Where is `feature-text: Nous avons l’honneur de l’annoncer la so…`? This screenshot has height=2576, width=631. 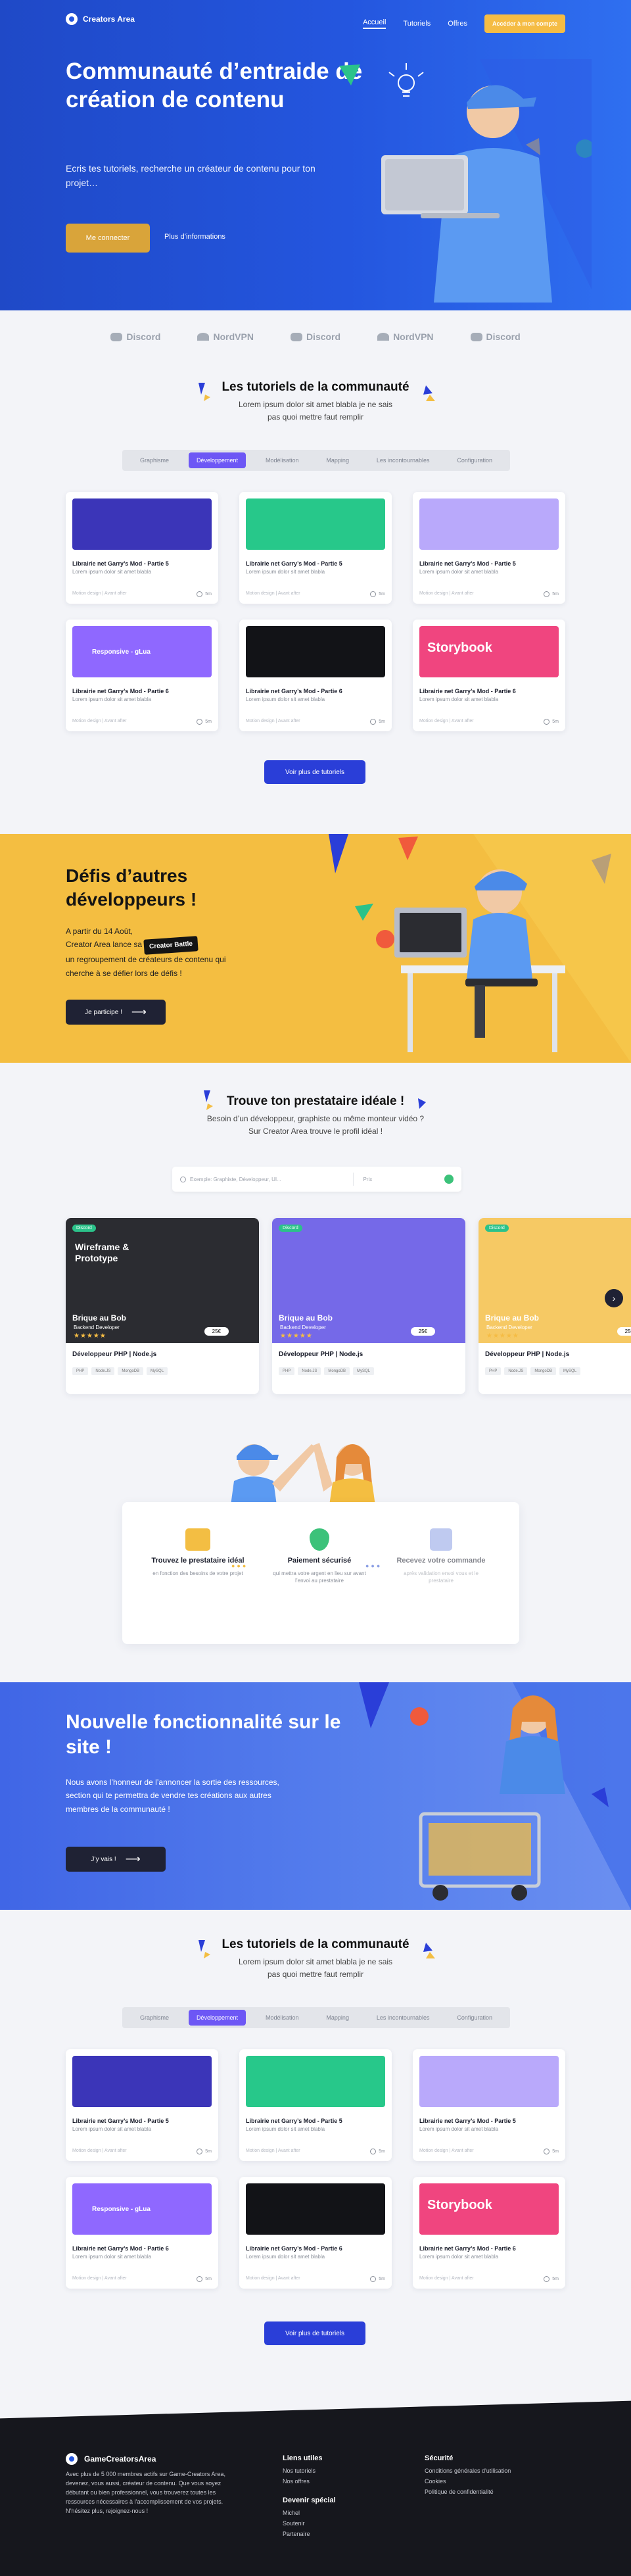 feature-text: Nous avons l’honneur de l’annoncer la so… is located at coordinates (172, 1796).